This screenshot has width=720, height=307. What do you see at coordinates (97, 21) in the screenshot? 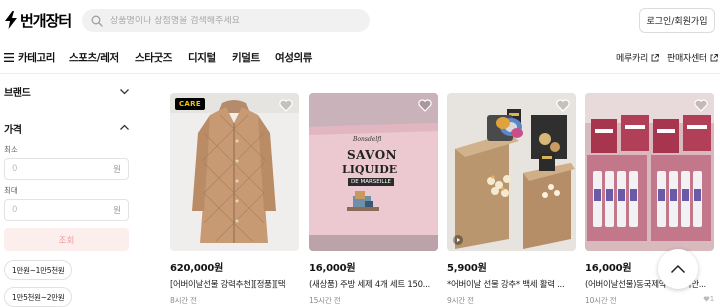
I see `search-icon` at bounding box center [97, 21].